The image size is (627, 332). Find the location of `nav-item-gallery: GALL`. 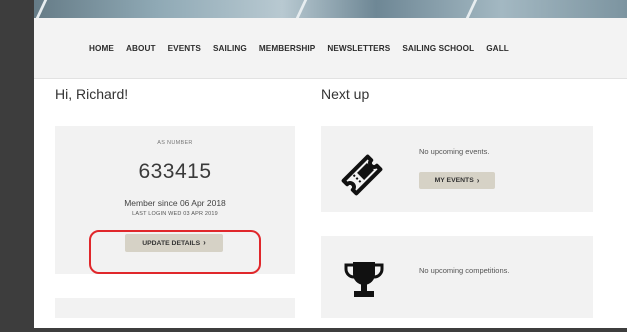

nav-item-gallery: GALL is located at coordinates (497, 48).